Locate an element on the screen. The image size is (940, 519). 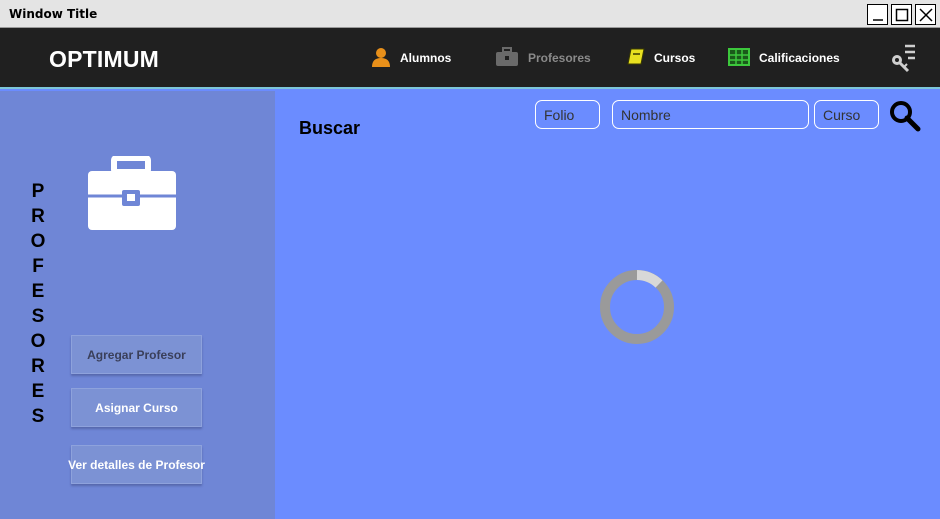
search-label: Buscar is located at coordinates (330, 128).